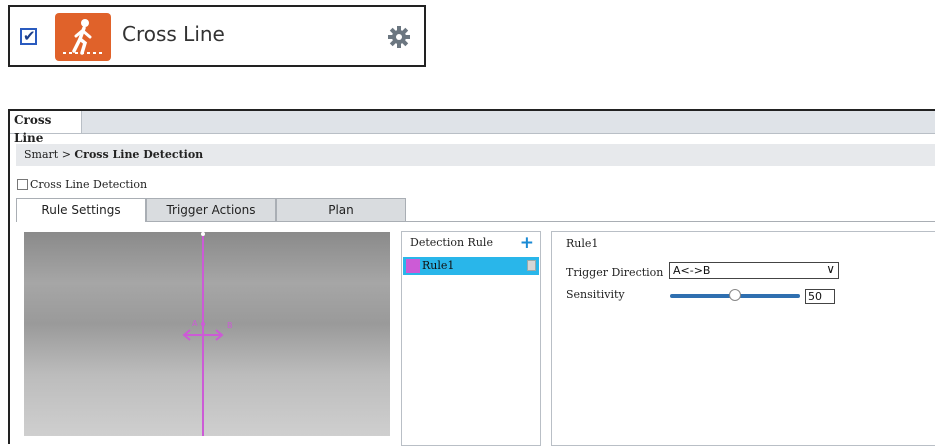 The height and width of the screenshot is (446, 935). What do you see at coordinates (211, 210) in the screenshot?
I see `tab-trigger-actions: Trigger Actions` at bounding box center [211, 210].